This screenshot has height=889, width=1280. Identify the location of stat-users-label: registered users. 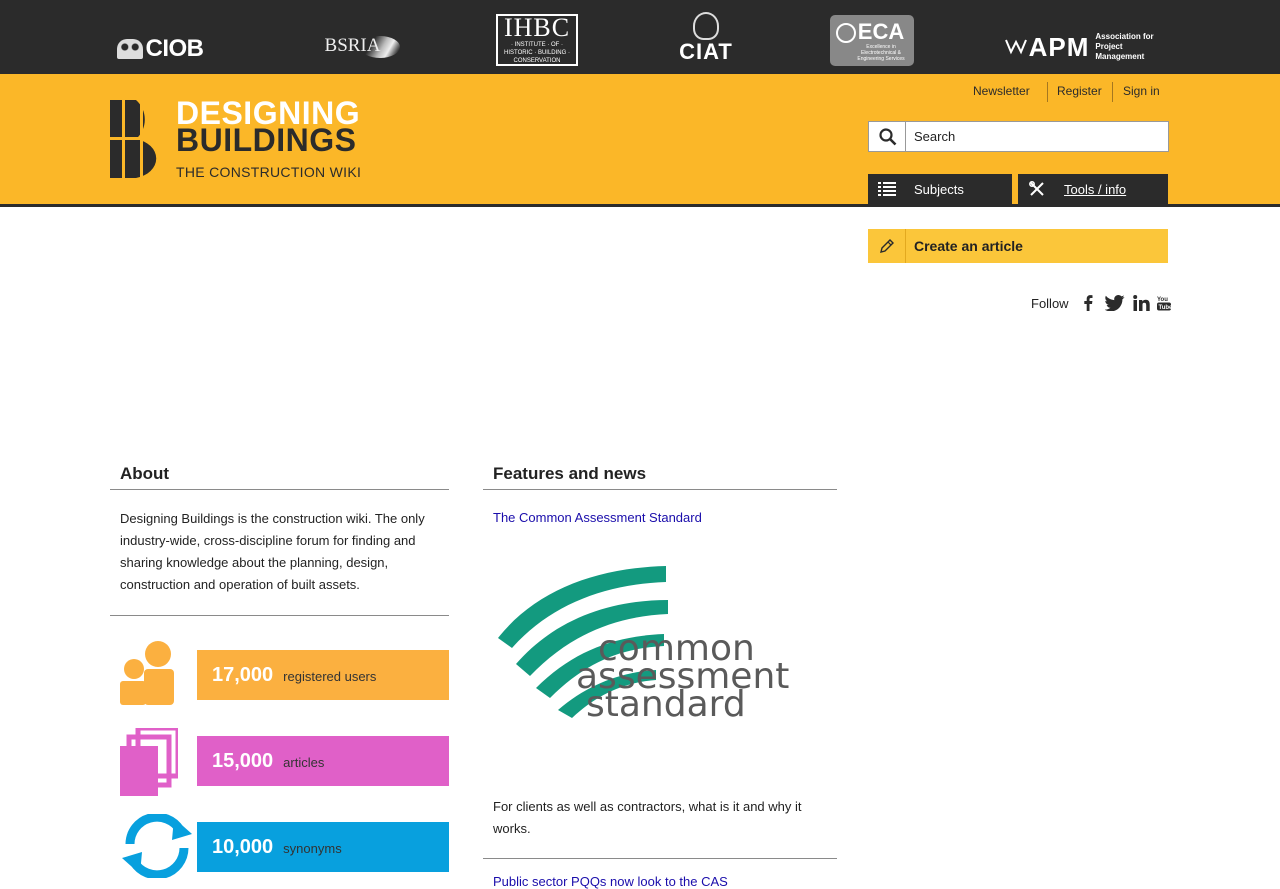
(330, 676).